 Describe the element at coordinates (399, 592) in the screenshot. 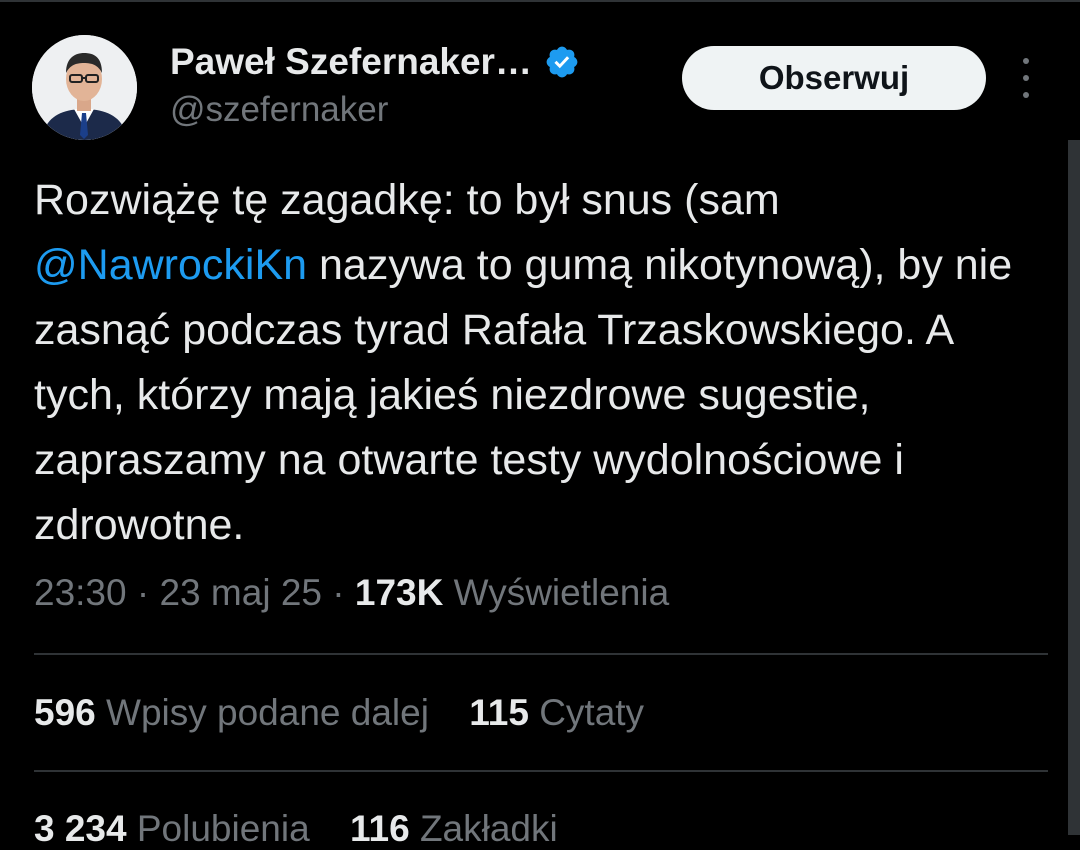

I see `views-count: 173K` at that location.